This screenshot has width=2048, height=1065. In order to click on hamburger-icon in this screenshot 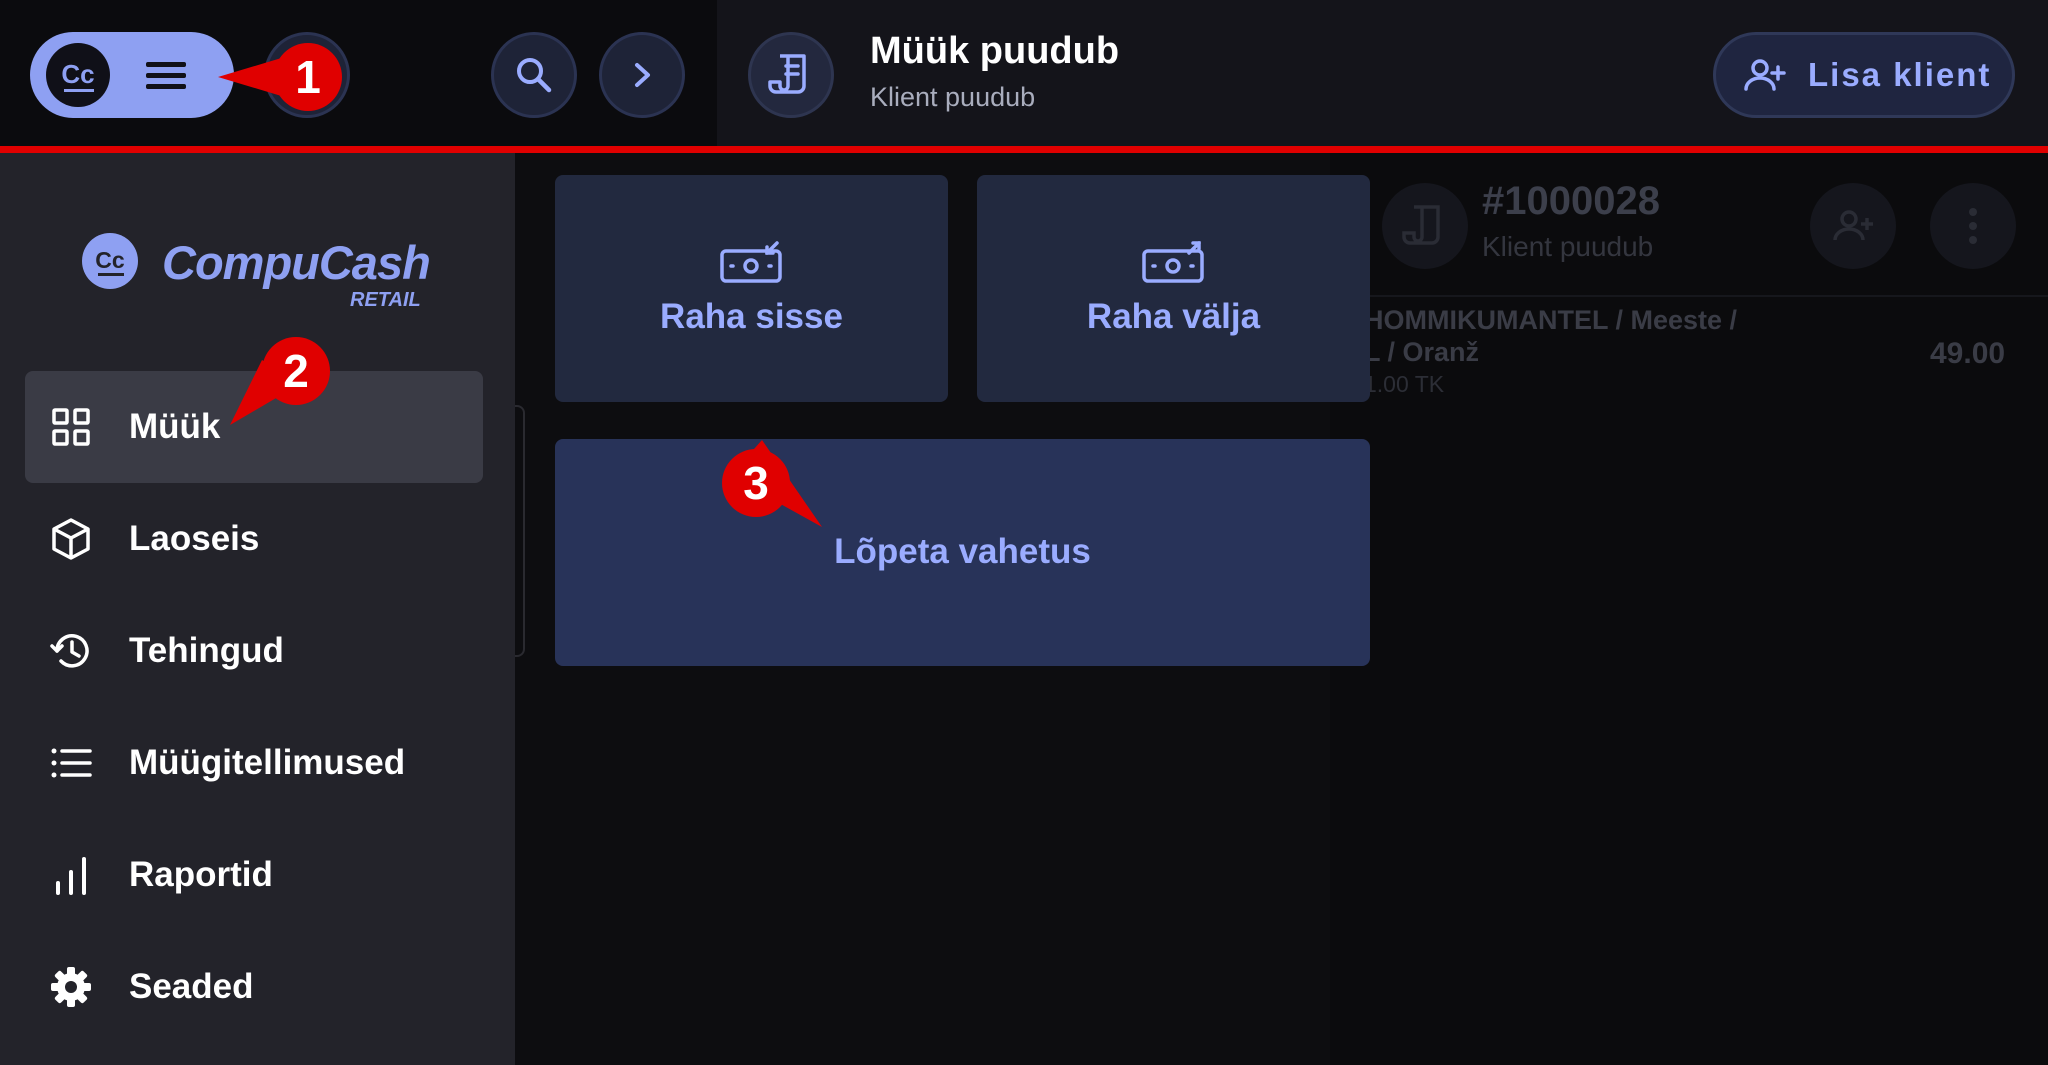, I will do `click(166, 76)`.